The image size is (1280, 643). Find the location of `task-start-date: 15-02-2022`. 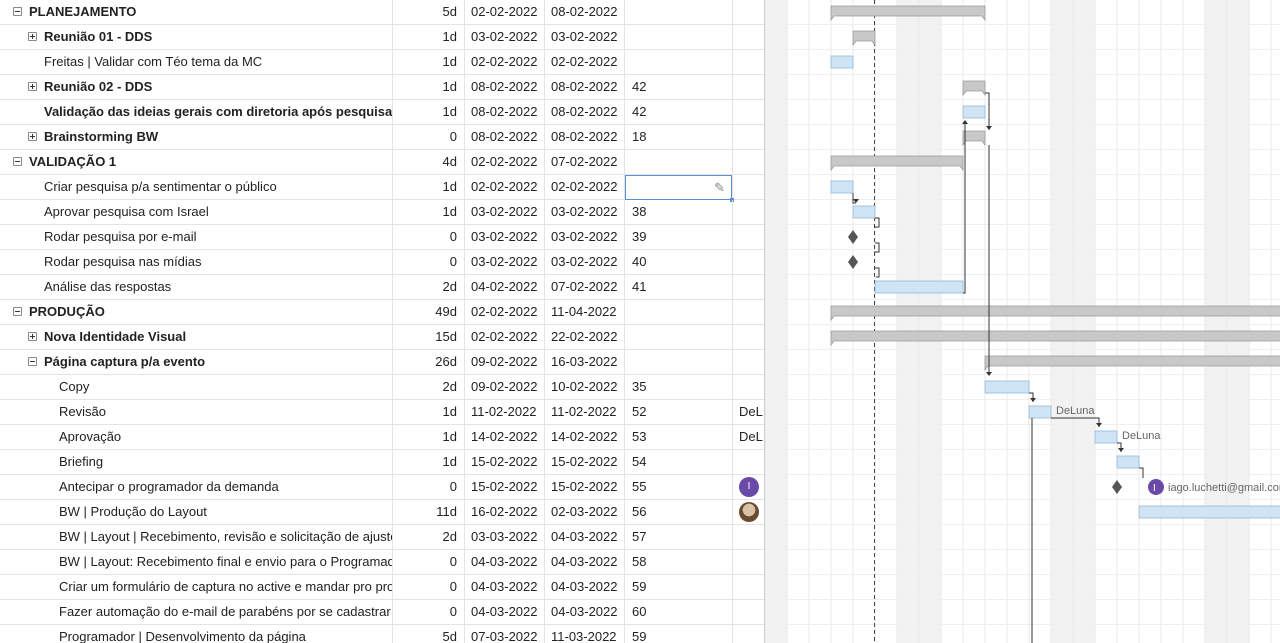

task-start-date: 15-02-2022 is located at coordinates (505, 487).